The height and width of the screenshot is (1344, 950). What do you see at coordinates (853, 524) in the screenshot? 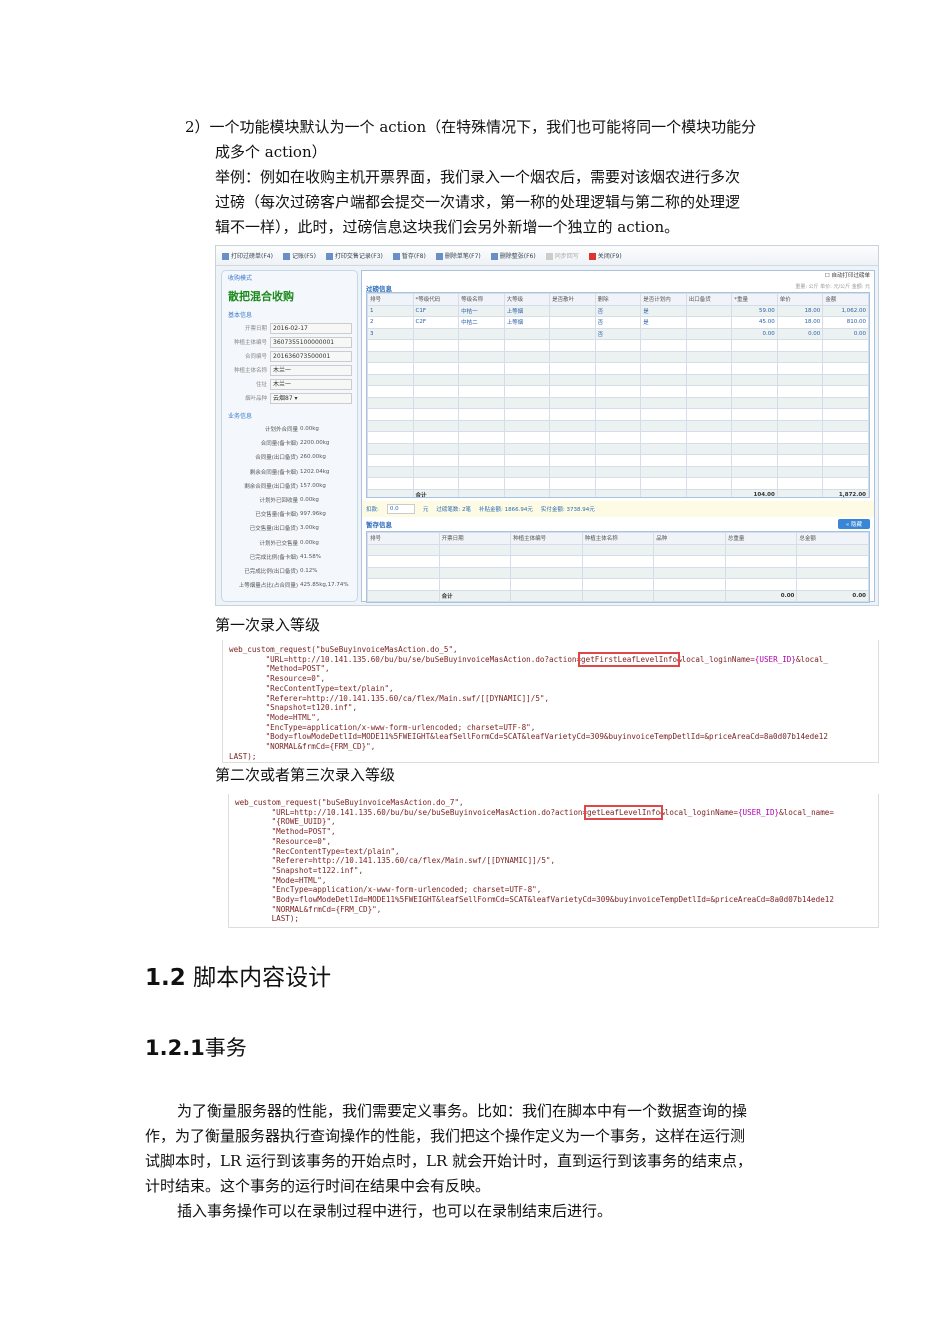
I see `hide-button: « 隐藏` at bounding box center [853, 524].